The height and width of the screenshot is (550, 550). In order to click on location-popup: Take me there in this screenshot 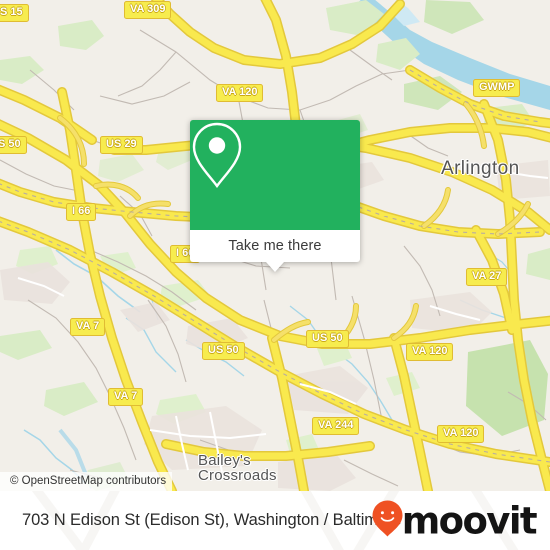, I will do `click(275, 196)`.